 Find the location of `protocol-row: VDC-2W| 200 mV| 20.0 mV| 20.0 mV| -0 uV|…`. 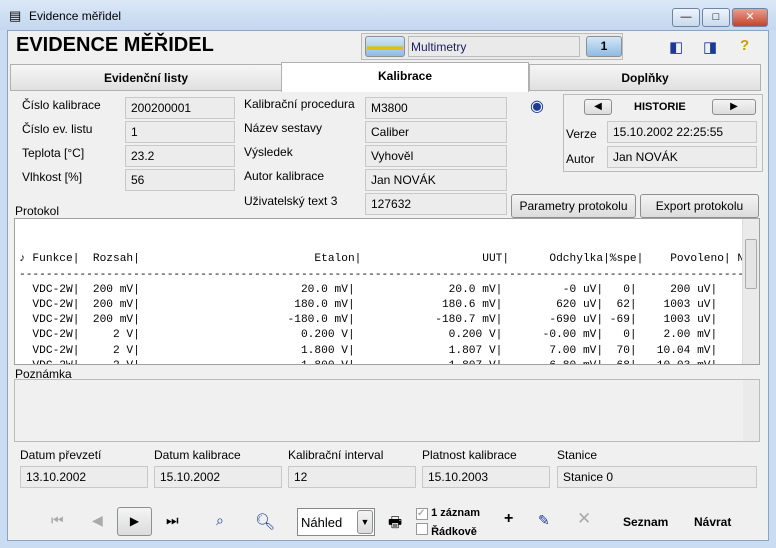

protocol-row: VDC-2W| 200 mV| 20.0 mV| 20.0 mV| -0 uV|… is located at coordinates (389, 289).